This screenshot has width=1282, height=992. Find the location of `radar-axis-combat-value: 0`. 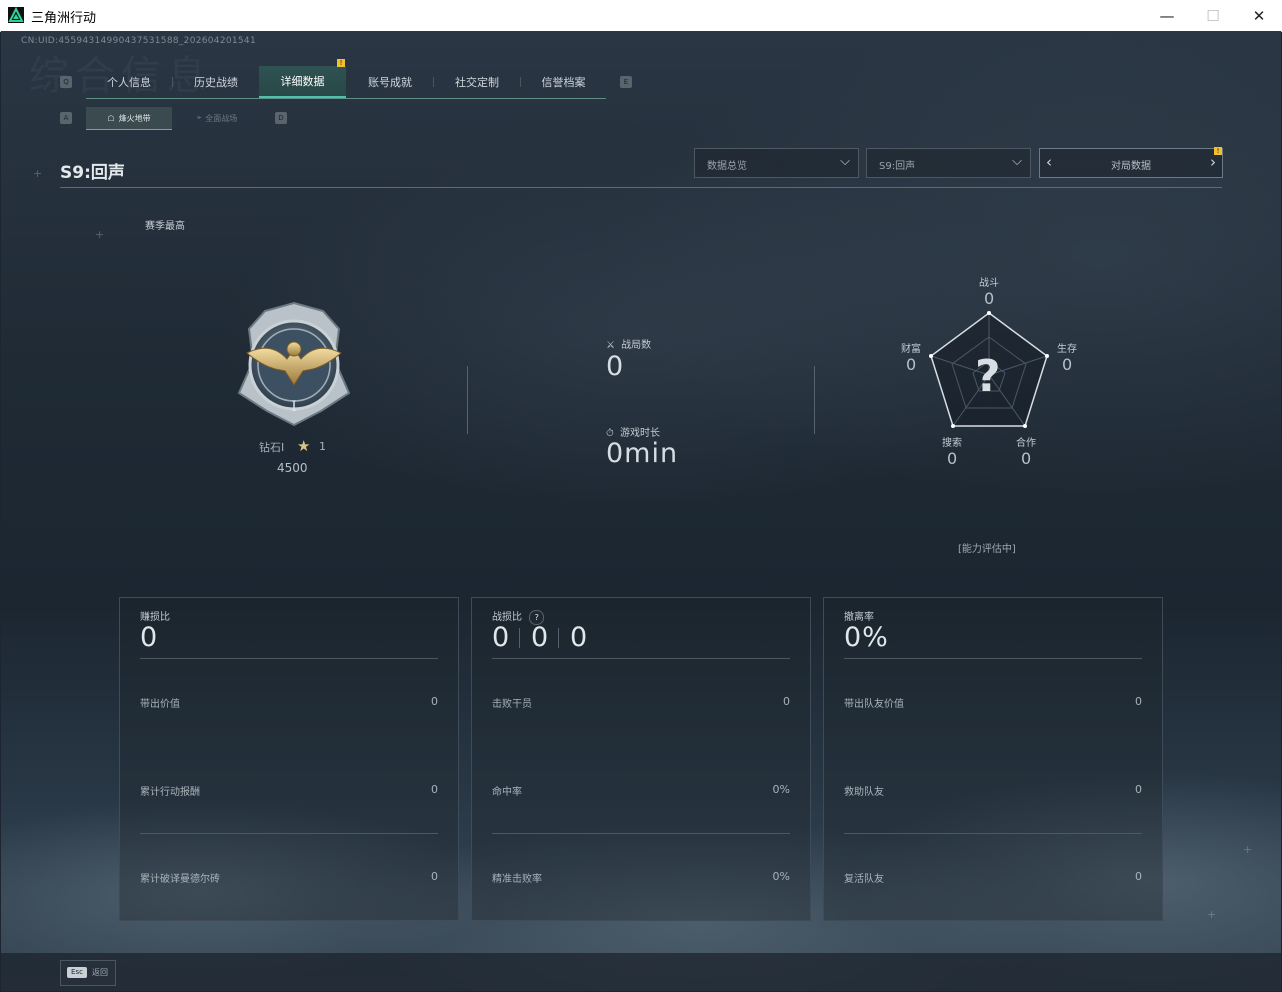

radar-axis-combat-value: 0 is located at coordinates (989, 298).